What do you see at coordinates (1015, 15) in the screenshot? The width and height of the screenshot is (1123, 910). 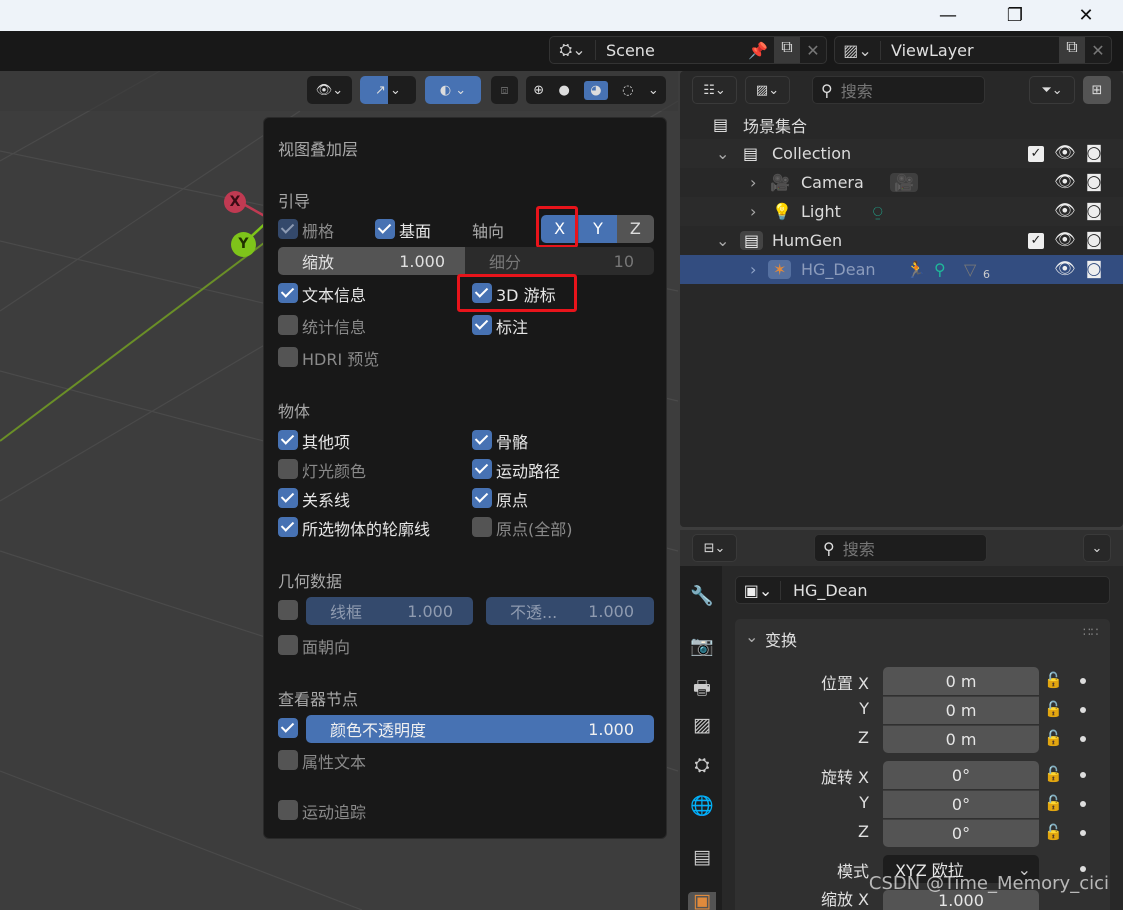 I see `maximize-button: ❐` at bounding box center [1015, 15].